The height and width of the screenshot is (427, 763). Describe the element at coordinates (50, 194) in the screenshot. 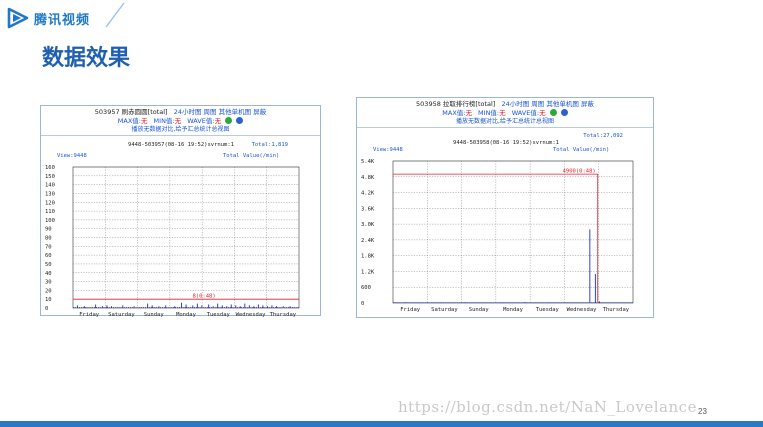

I see `y-tick-label: 130` at that location.